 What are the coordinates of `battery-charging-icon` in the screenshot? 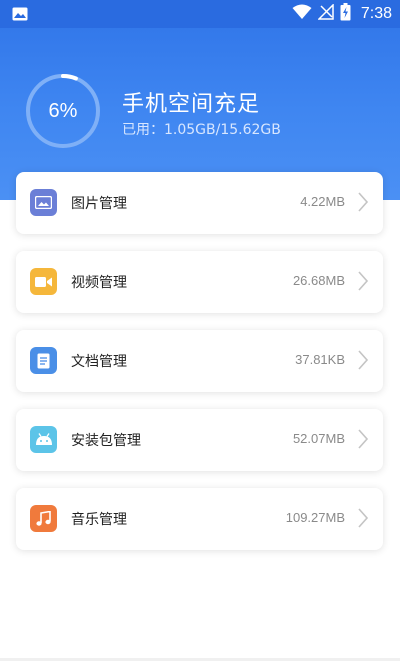 It's located at (345, 14).